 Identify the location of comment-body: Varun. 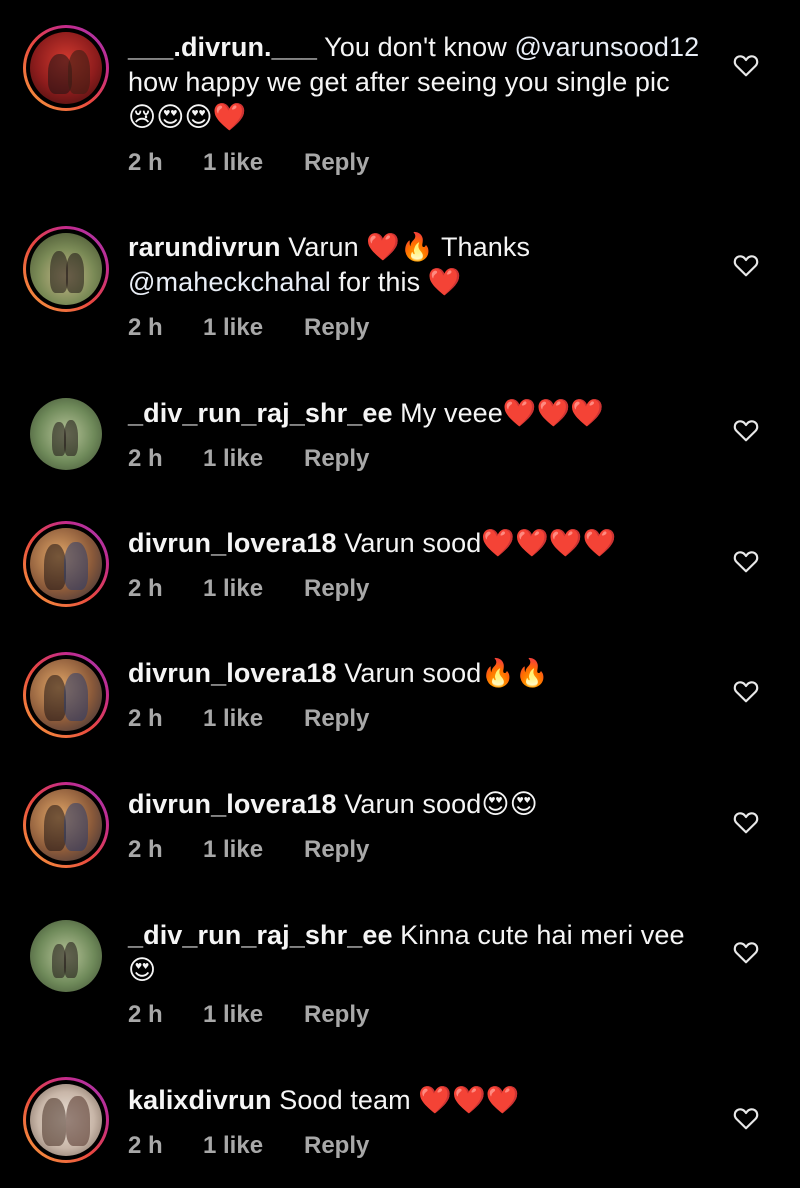
(327, 247).